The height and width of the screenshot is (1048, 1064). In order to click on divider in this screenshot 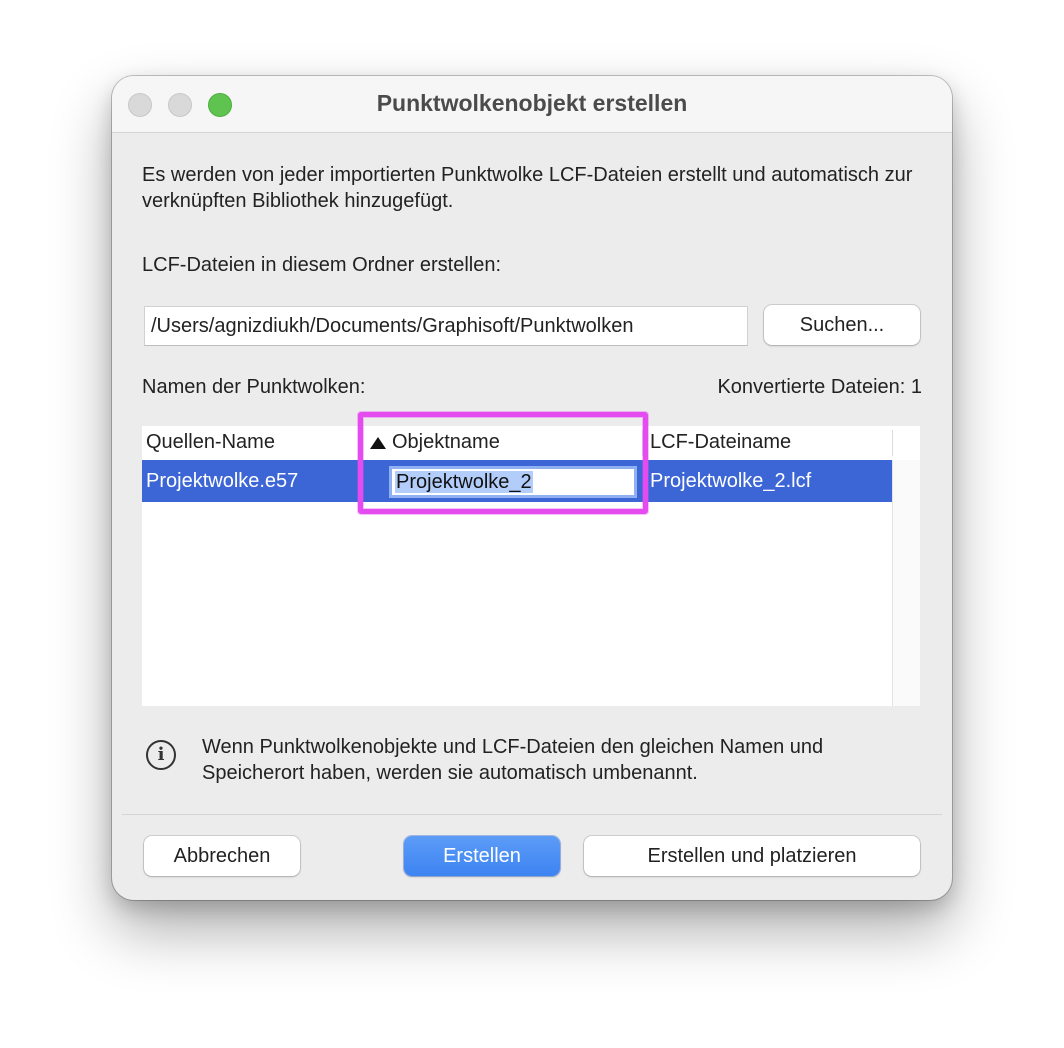, I will do `click(532, 814)`.